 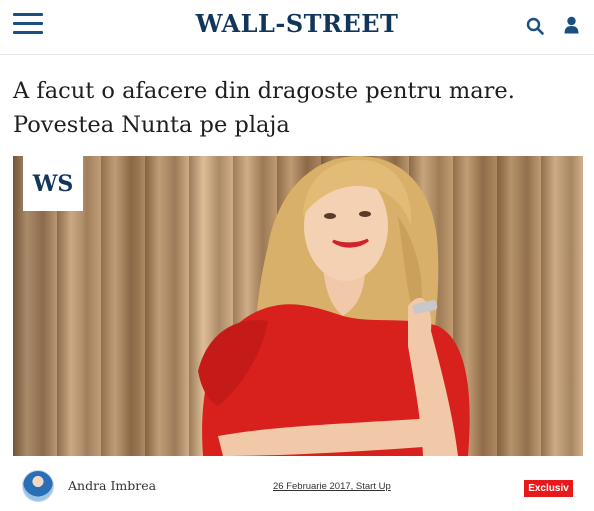 I want to click on site-header: WALL-STREET, so click(x=297, y=27).